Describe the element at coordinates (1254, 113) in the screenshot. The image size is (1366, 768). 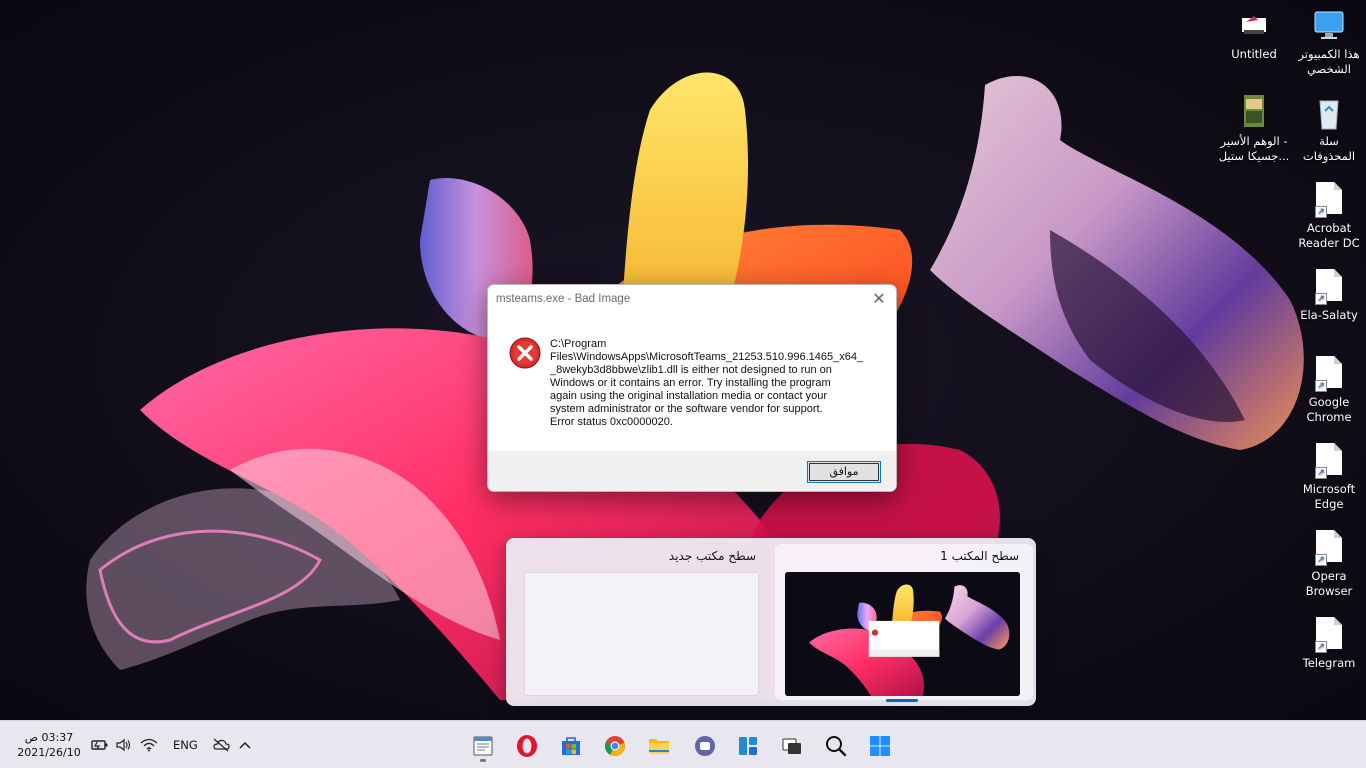
I see `book-cover-icon` at that location.